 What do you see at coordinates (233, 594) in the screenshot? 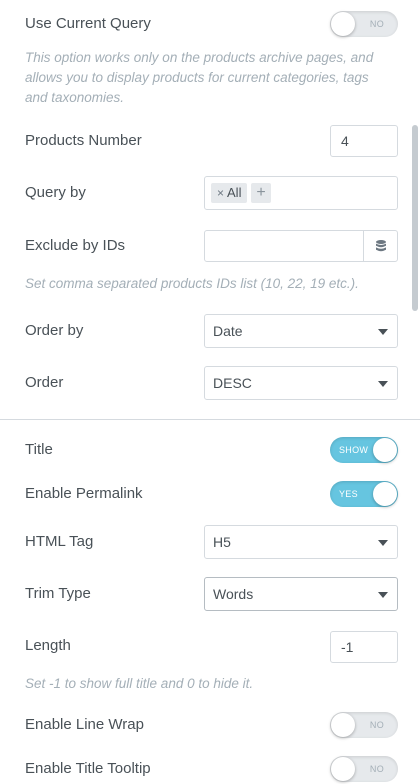
I see `trim-type-value: Words` at bounding box center [233, 594].